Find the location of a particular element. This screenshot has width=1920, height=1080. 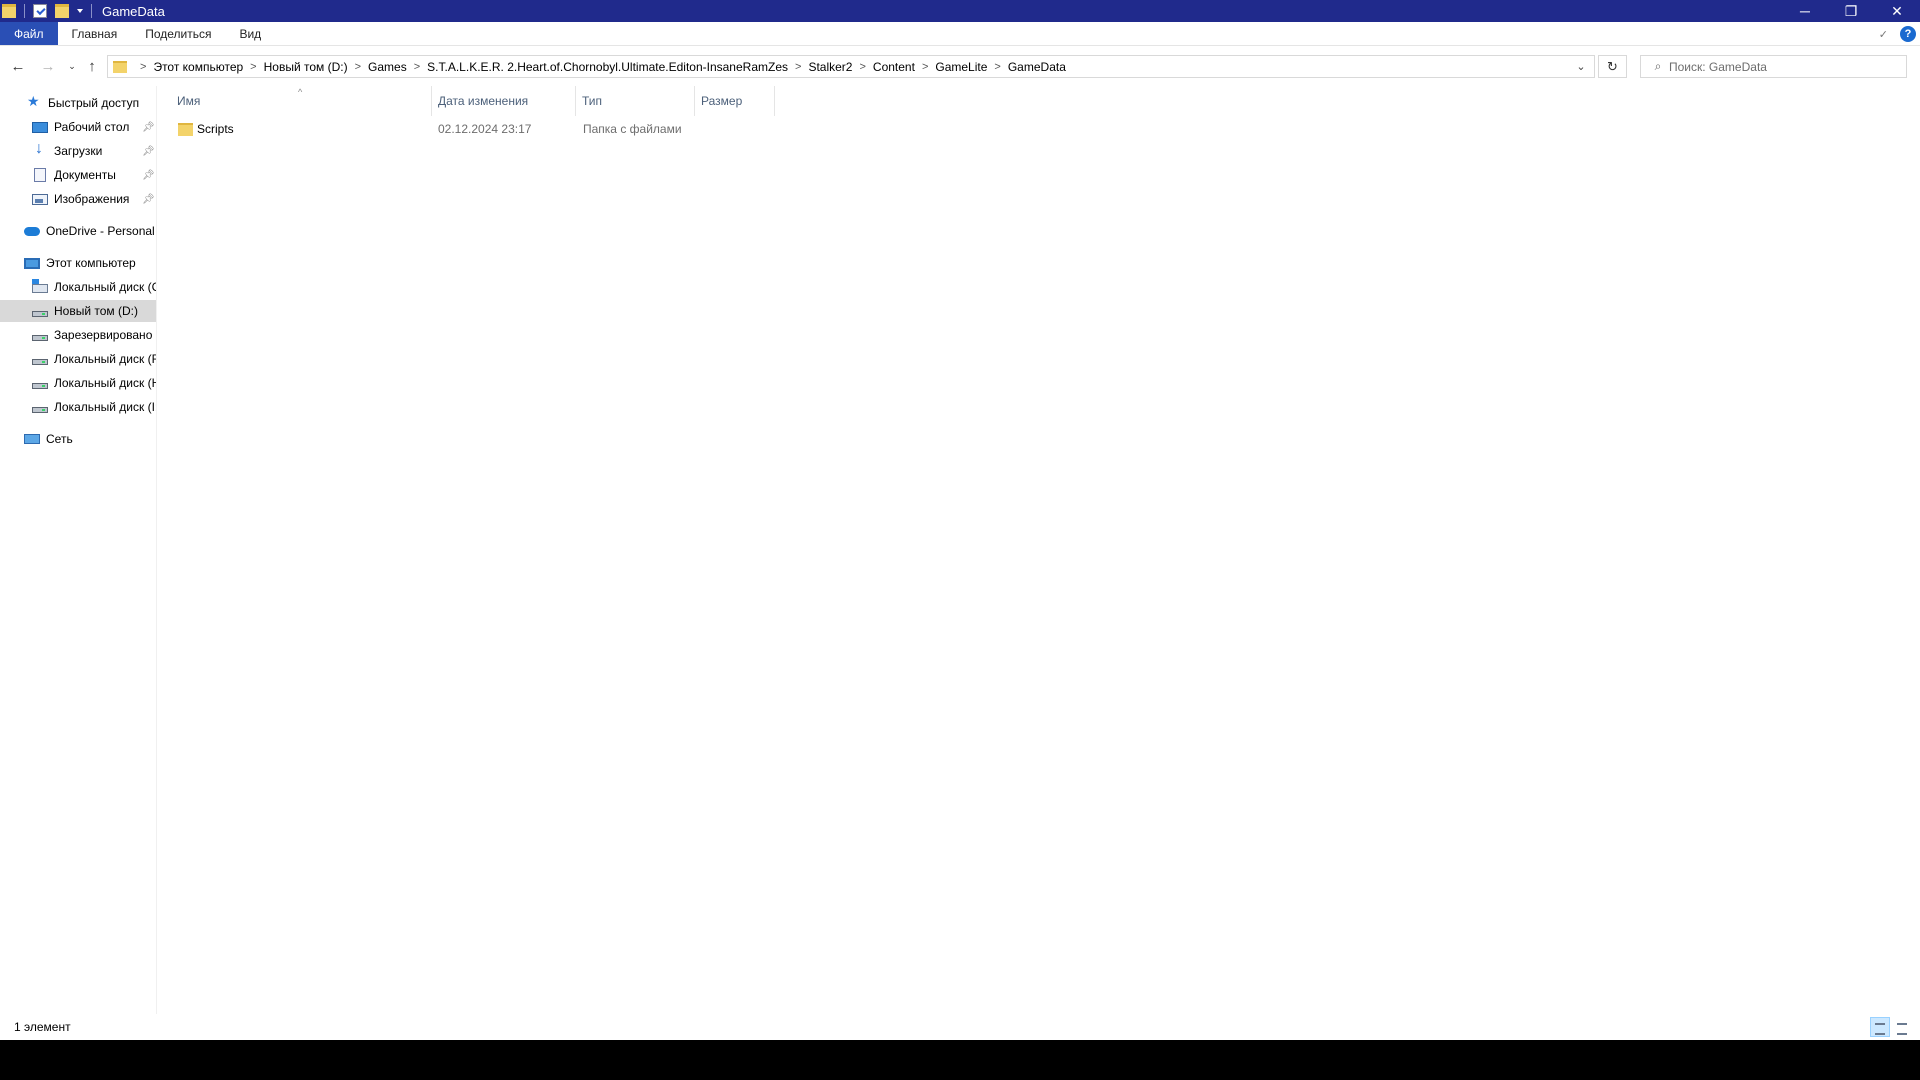

nav-drive-d: Новый том (D:) is located at coordinates (78, 311).